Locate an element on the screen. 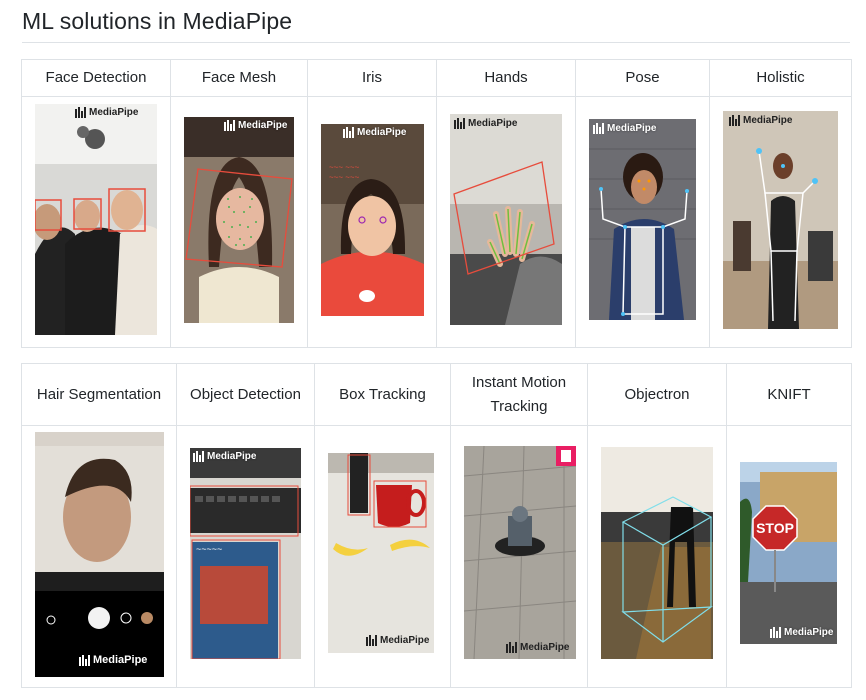  page-title: ML solutions in MediaPipe is located at coordinates (157, 21).